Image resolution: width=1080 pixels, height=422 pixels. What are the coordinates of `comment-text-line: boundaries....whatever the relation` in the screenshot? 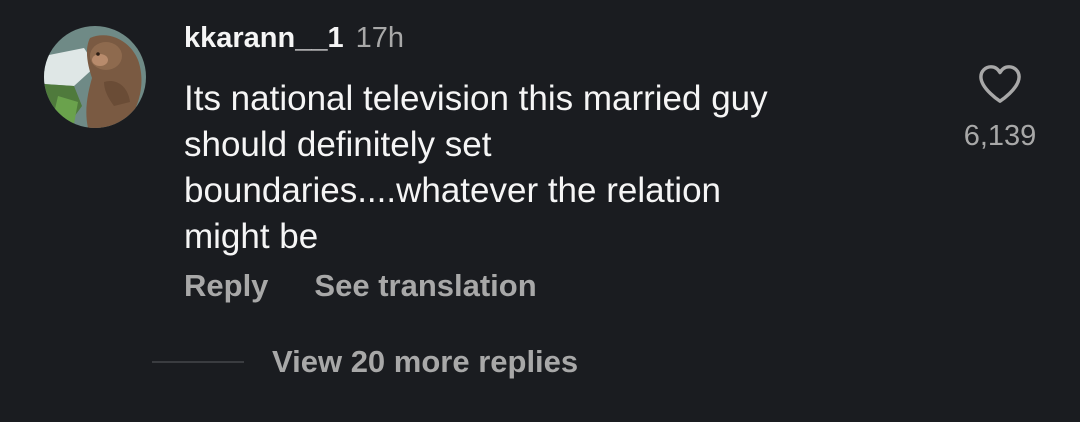 It's located at (452, 190).